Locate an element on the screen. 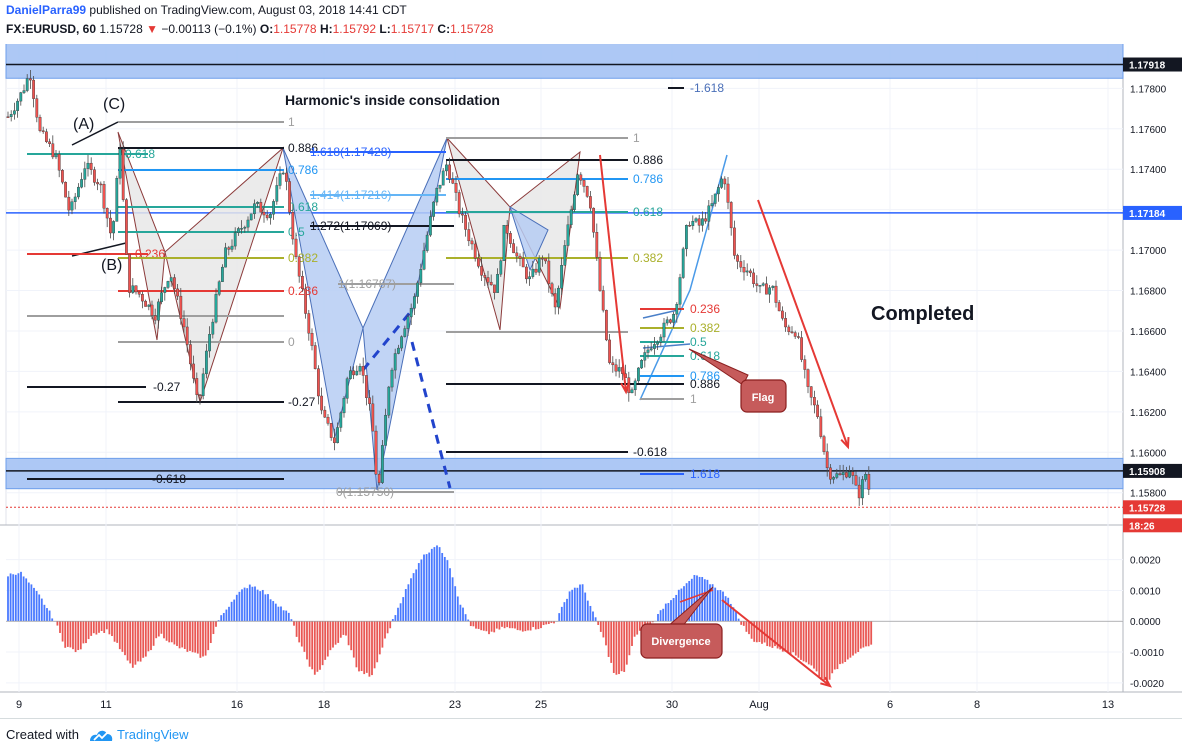 This screenshot has width=1182, height=751. oscillator-tick-label: -0.0010 is located at coordinates (1147, 653).